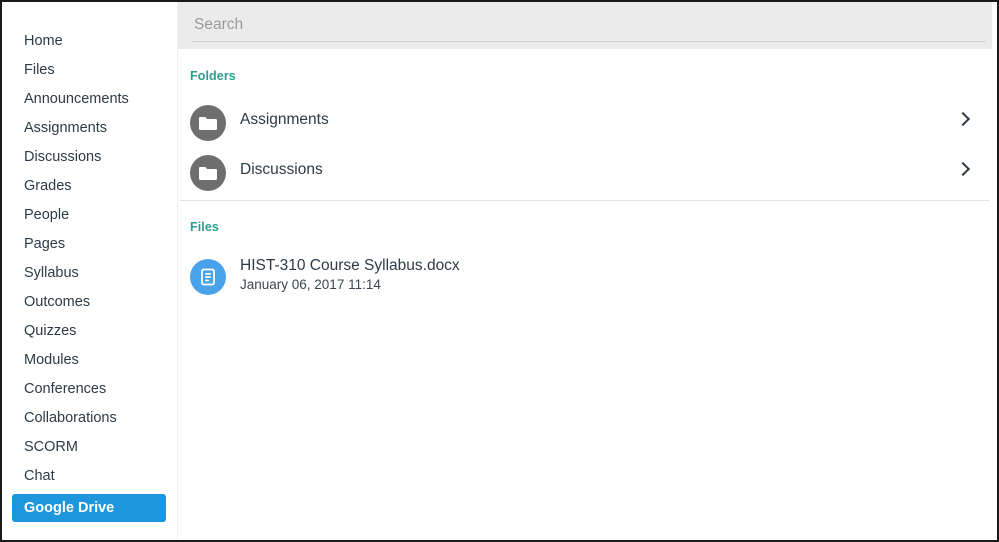 Image resolution: width=999 pixels, height=542 pixels. What do you see at coordinates (89, 128) in the screenshot?
I see `sidebar-item-assignments: Assignments` at bounding box center [89, 128].